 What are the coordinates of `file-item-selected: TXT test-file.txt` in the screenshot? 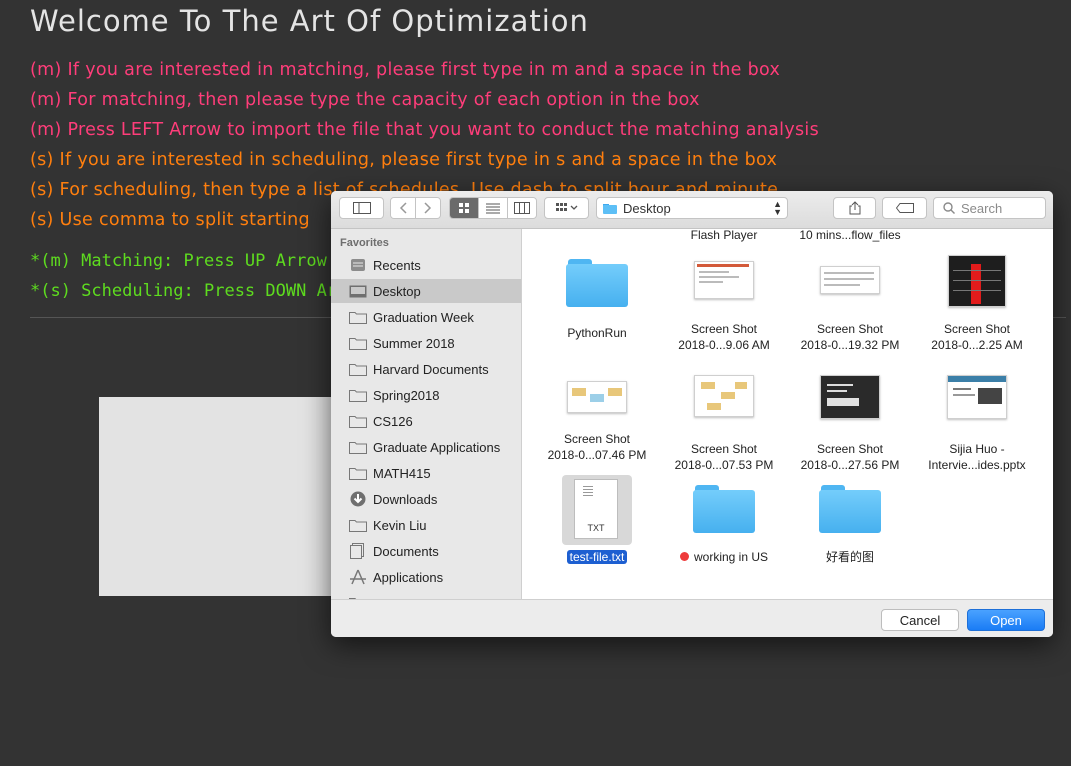 It's located at (597, 520).